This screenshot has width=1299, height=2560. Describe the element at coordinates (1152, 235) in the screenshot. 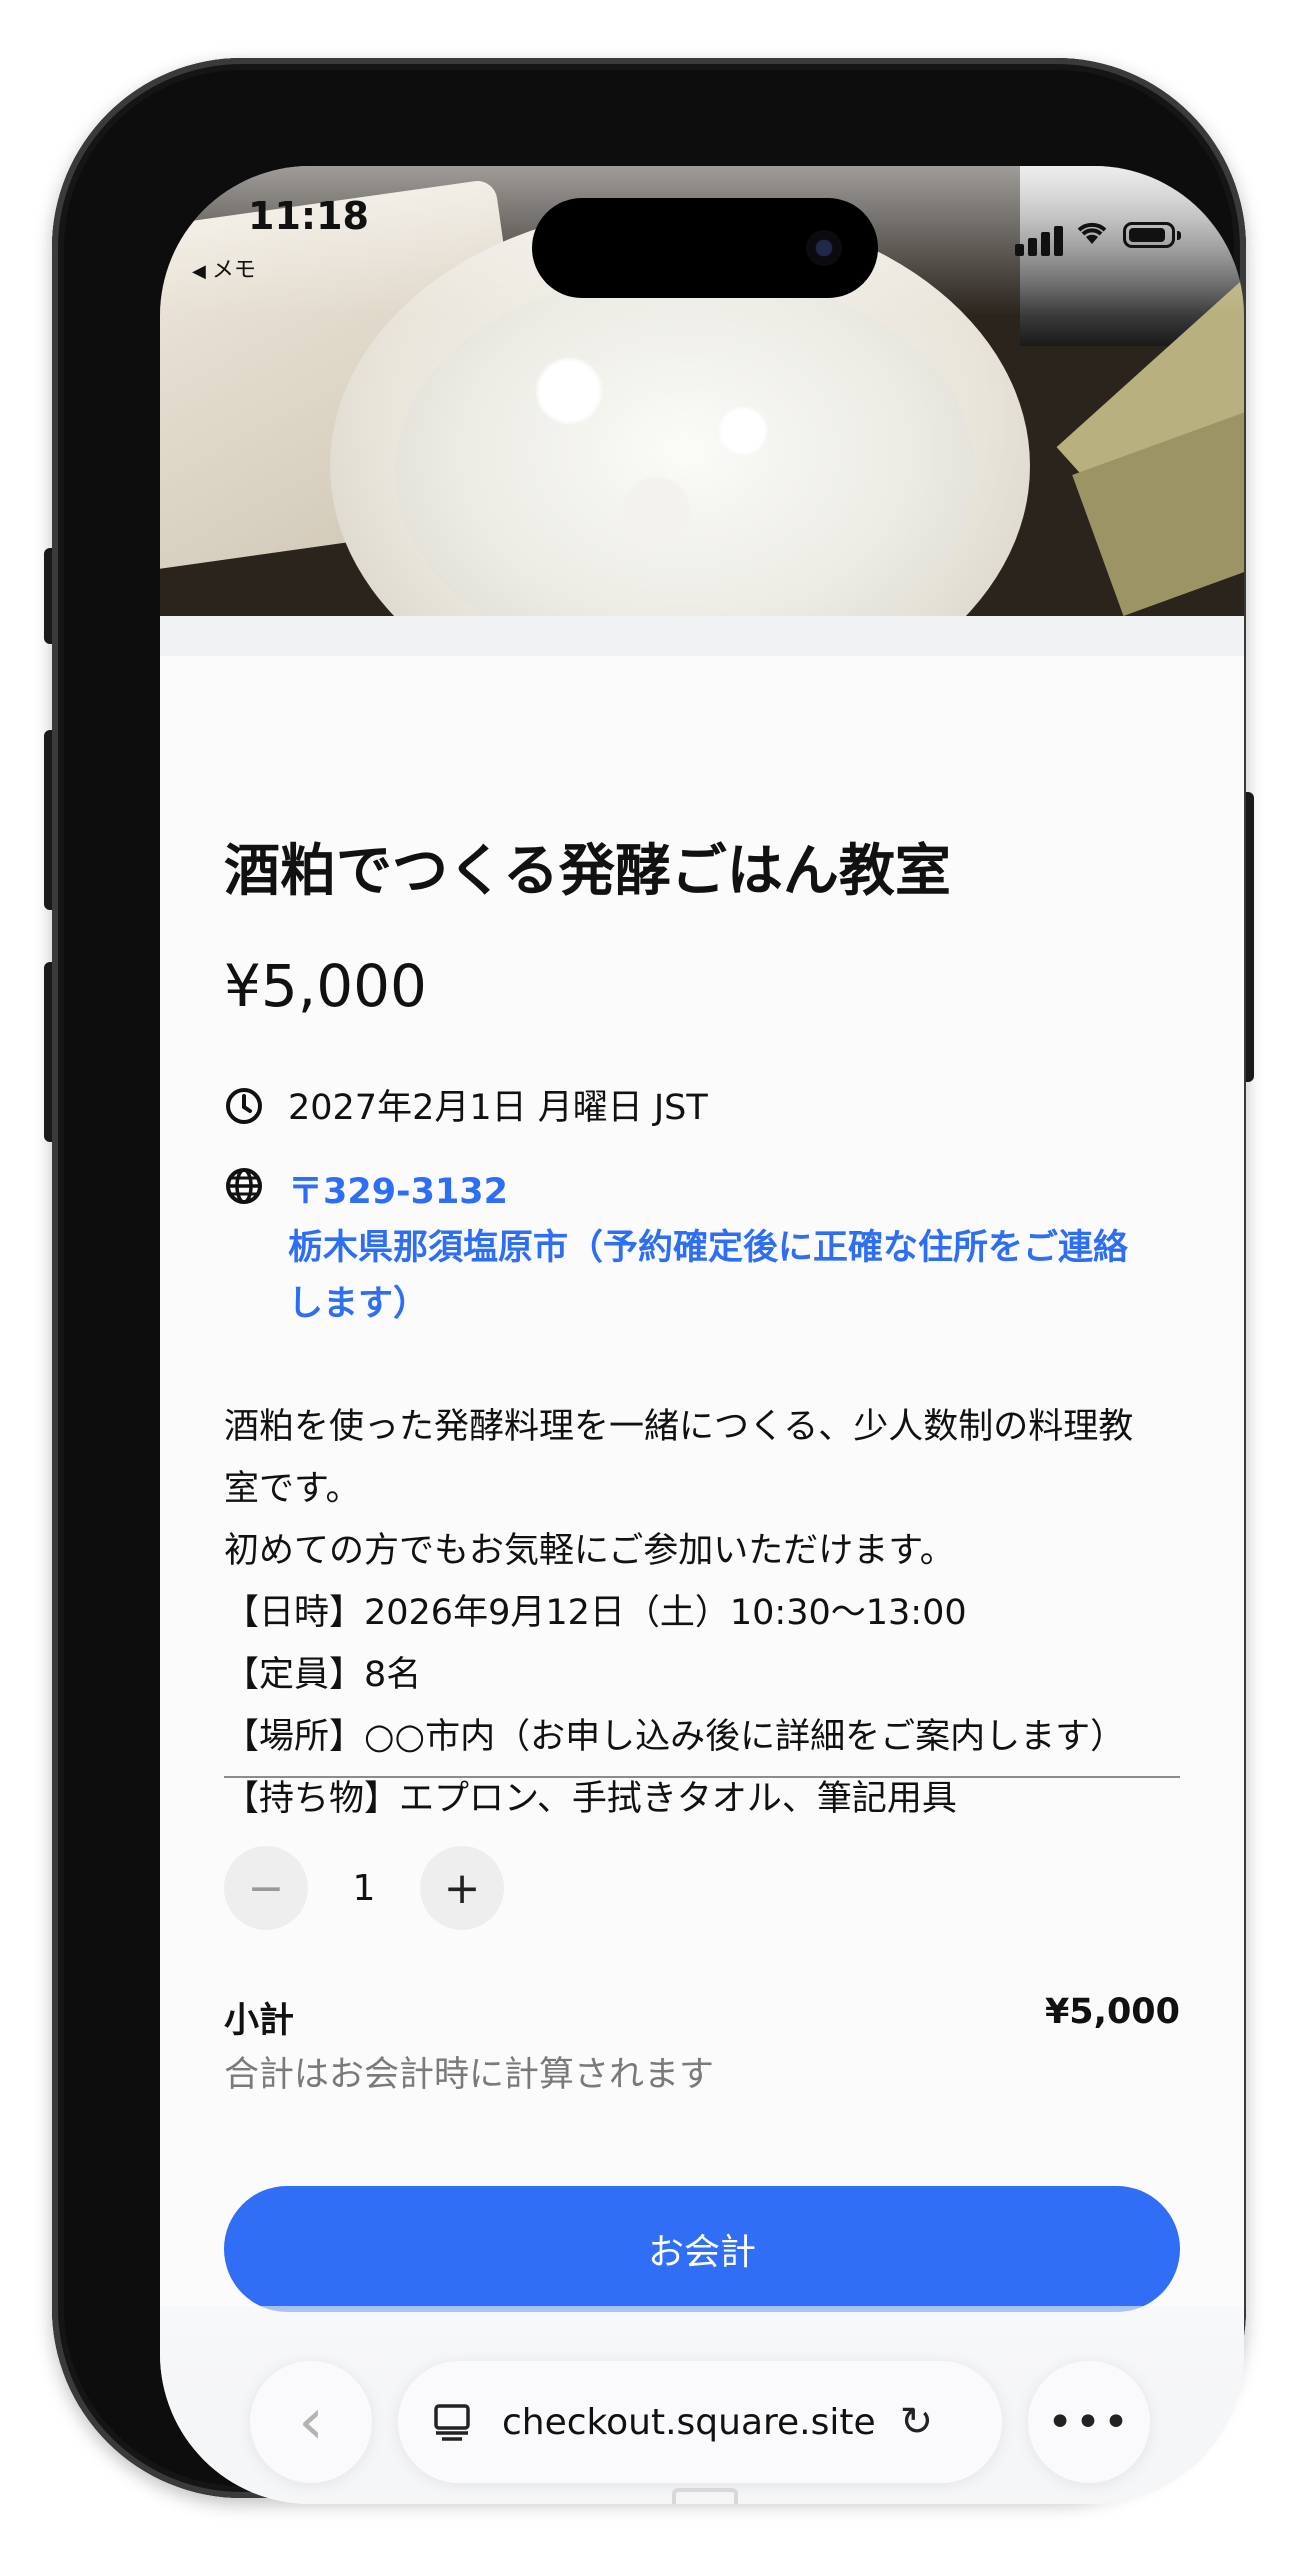

I see `battery-icon` at that location.